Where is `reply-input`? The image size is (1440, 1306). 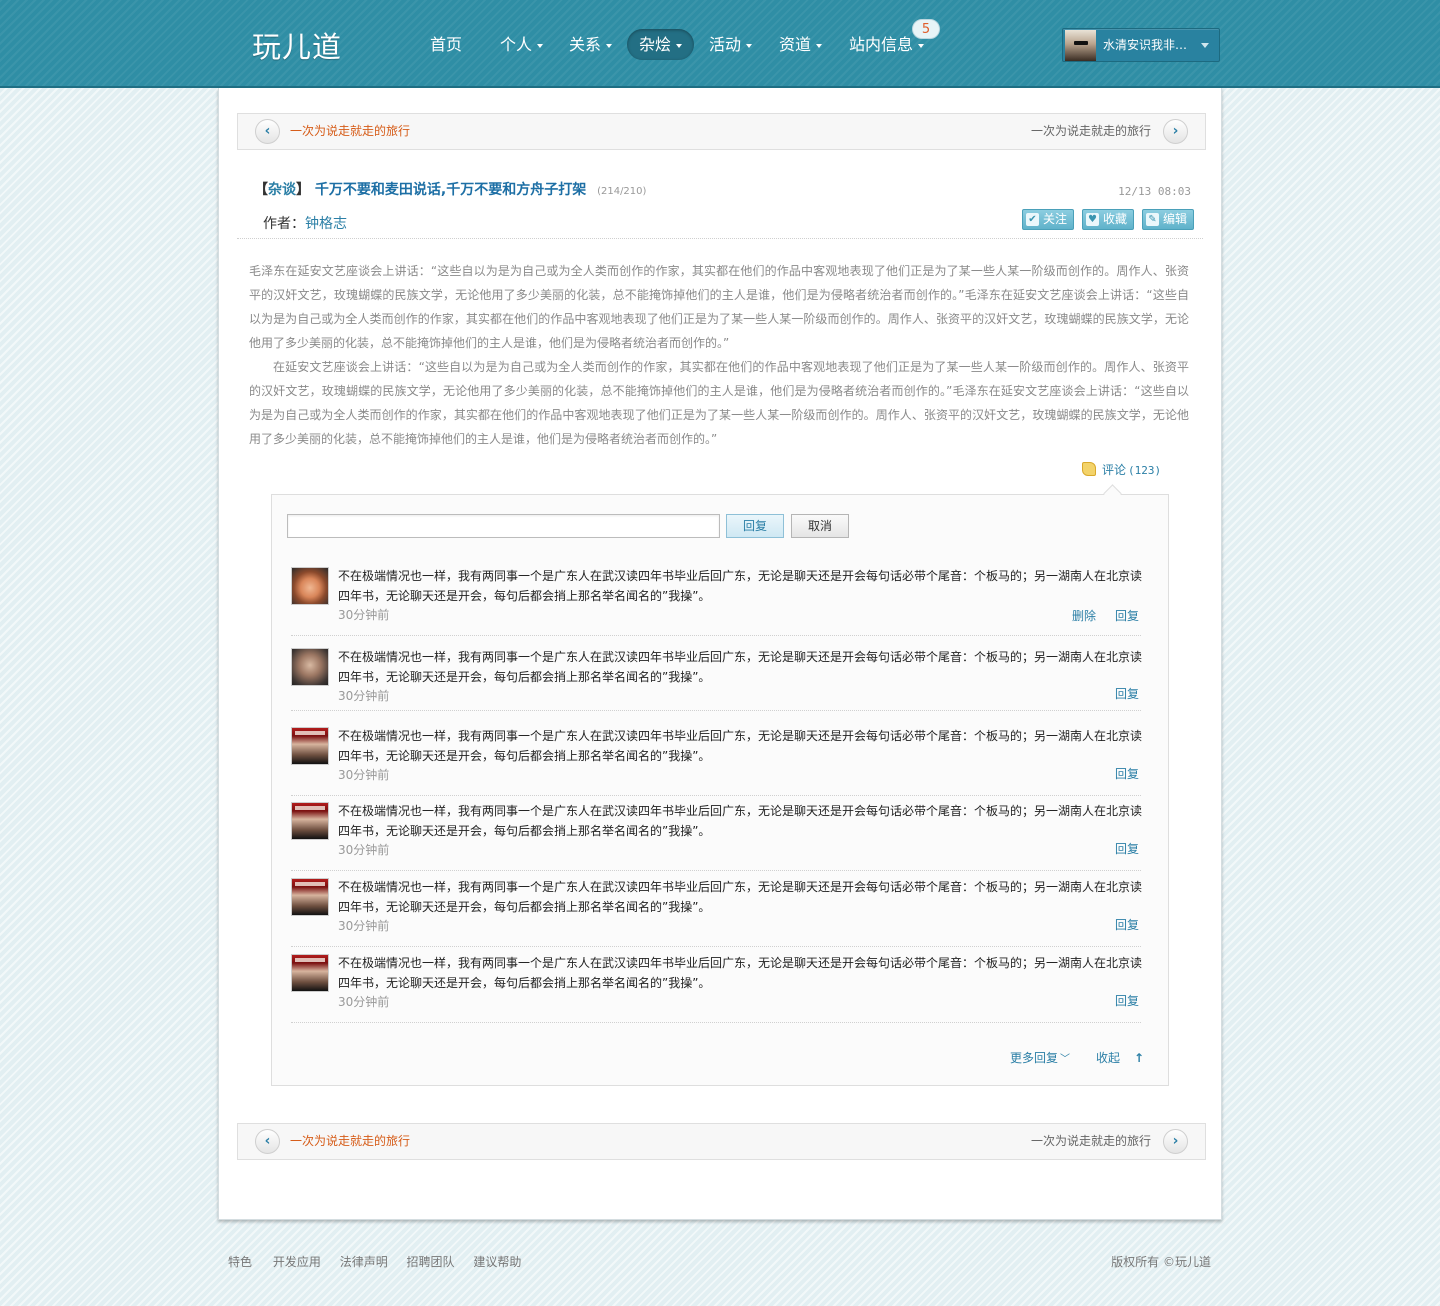
reply-input is located at coordinates (503, 526).